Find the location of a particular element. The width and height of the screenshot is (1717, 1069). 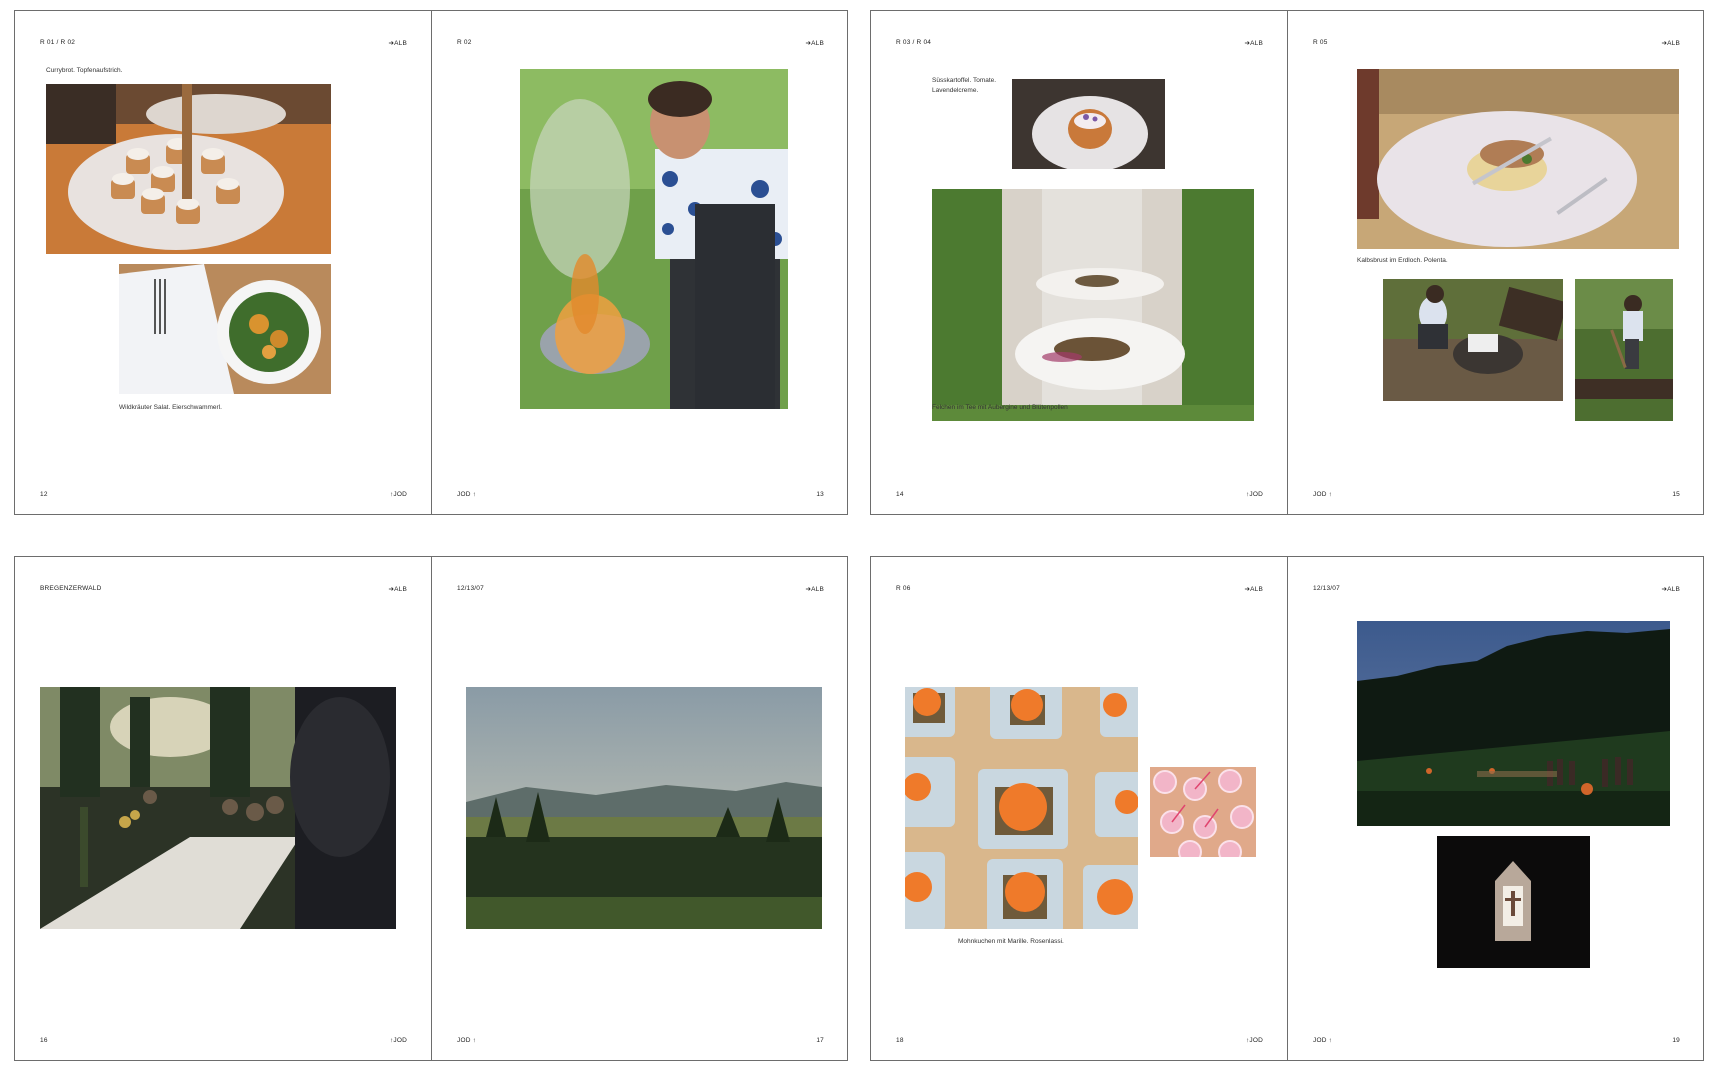

page-header: R 02 is located at coordinates (464, 42).